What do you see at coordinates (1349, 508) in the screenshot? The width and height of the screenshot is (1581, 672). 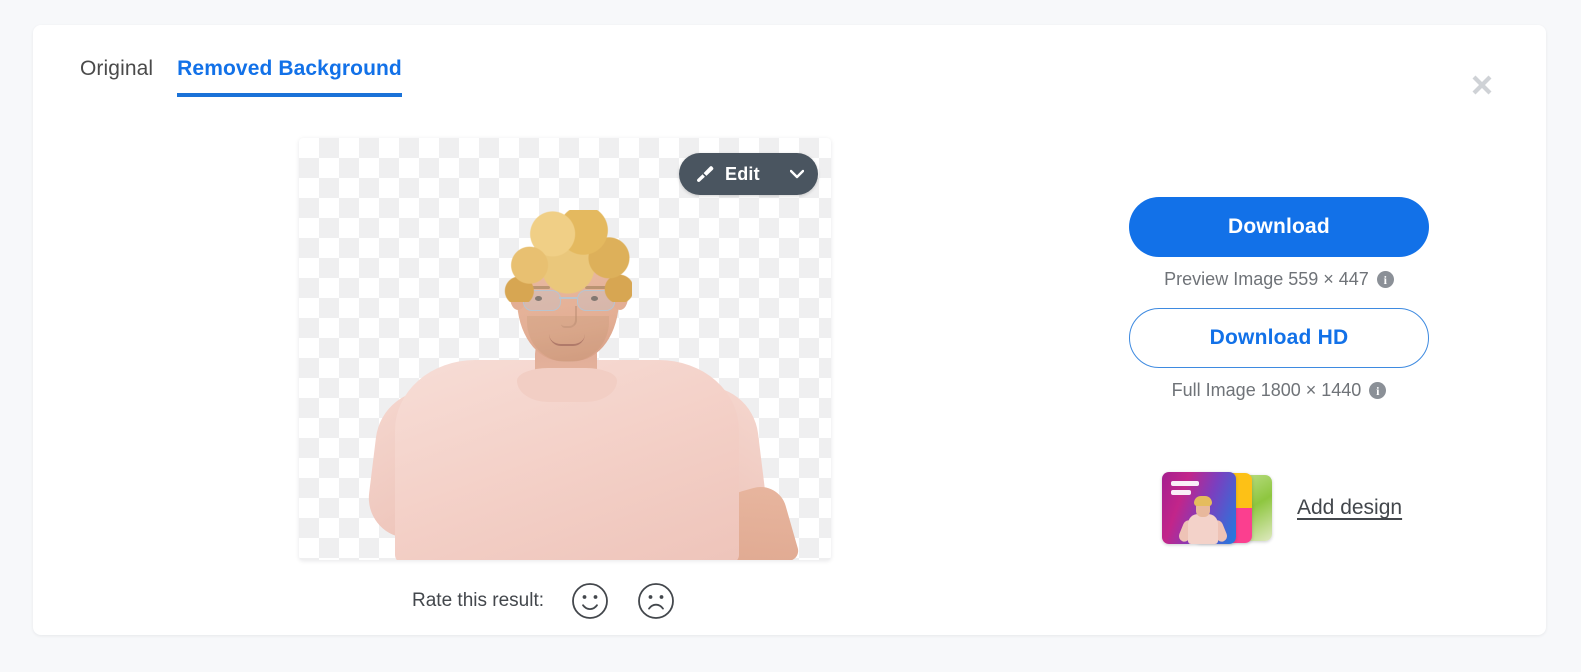 I see `add-design-link: Add design` at bounding box center [1349, 508].